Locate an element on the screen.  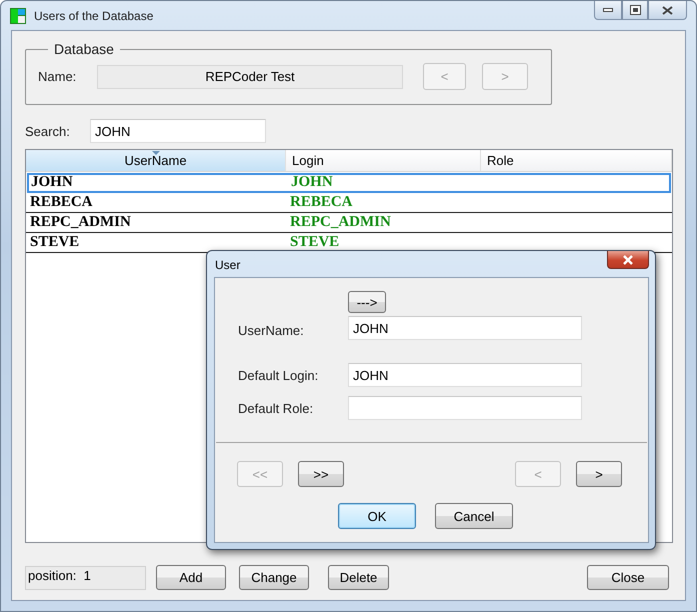
cancel-button: Cancel is located at coordinates (474, 516).